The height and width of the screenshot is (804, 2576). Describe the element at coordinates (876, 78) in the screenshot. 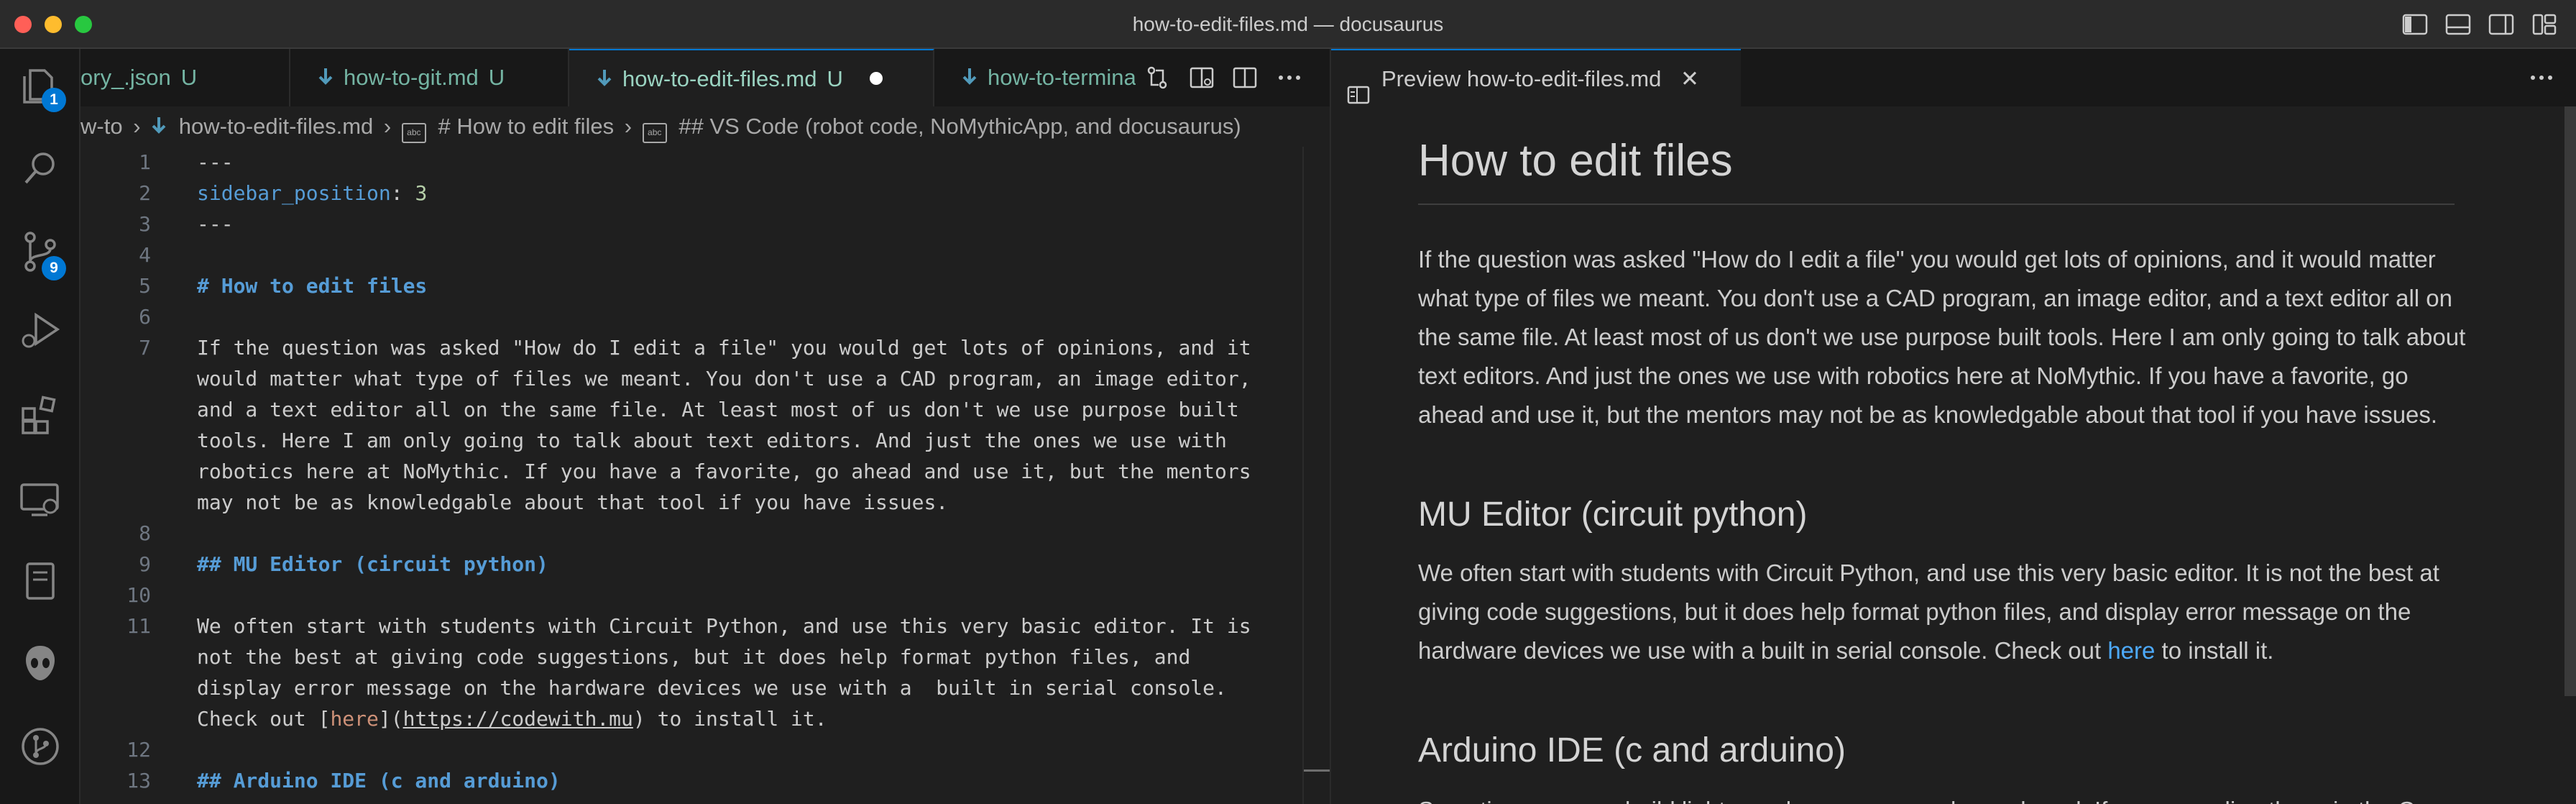

I see `unsaved-dot-icon` at that location.